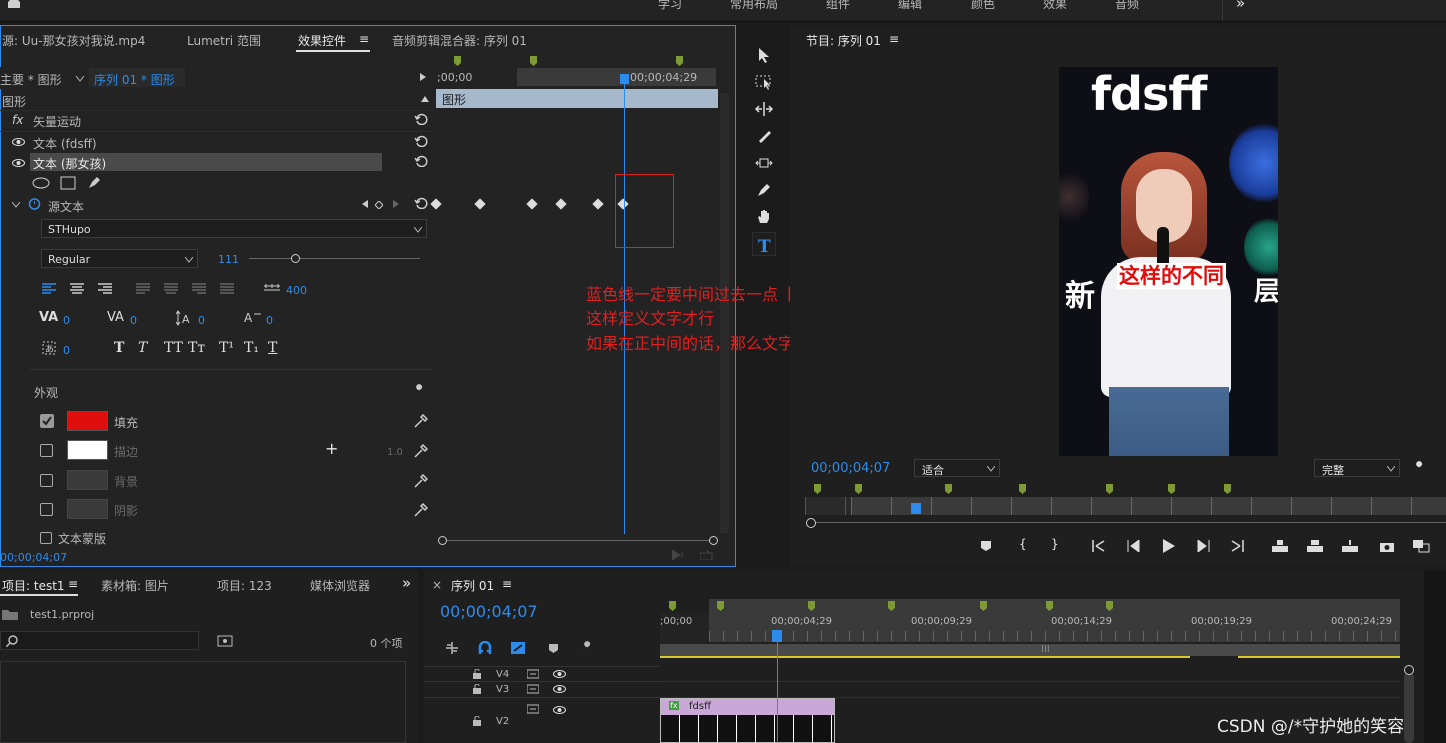 The height and width of the screenshot is (743, 1446). Describe the element at coordinates (724, 313) in the screenshot. I see `ec-scrollbar` at that location.